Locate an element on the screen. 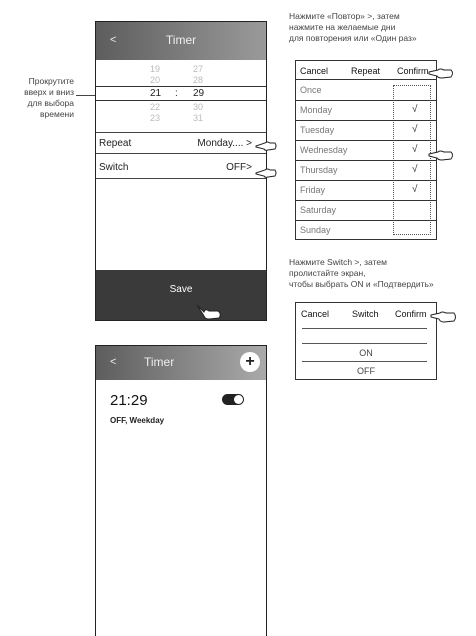 This screenshot has width=476, height=636. picker-minute: 30 is located at coordinates (198, 107).